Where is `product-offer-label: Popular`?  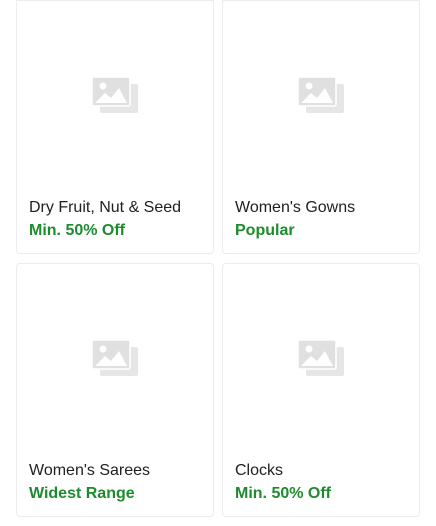
product-offer-label: Popular is located at coordinates (265, 230).